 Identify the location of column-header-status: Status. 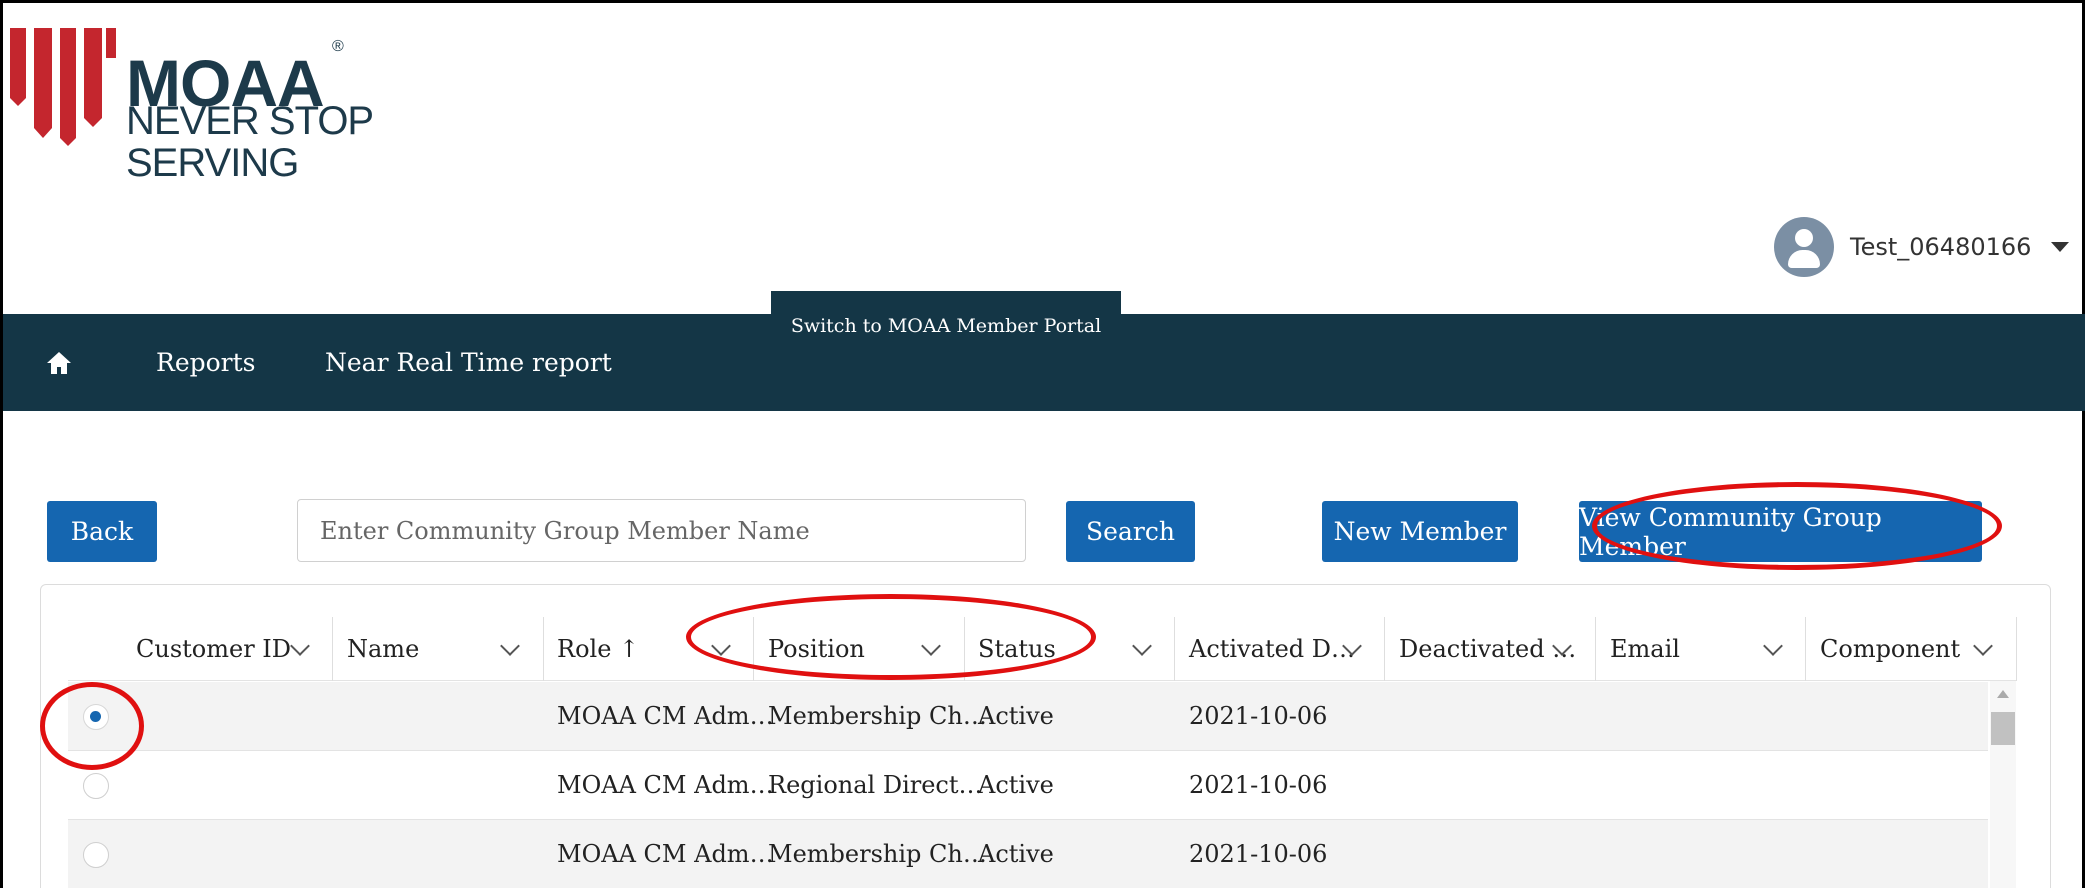
(1017, 649).